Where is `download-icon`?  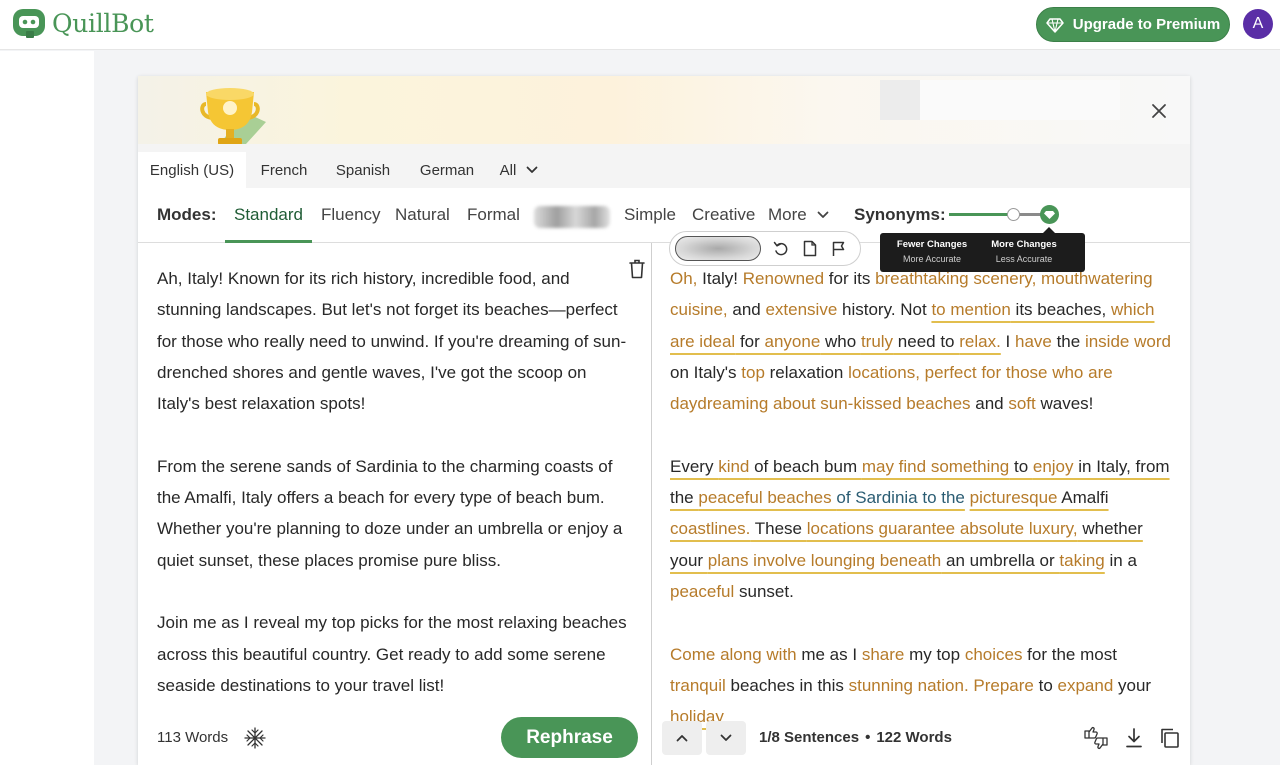 download-icon is located at coordinates (1134, 738).